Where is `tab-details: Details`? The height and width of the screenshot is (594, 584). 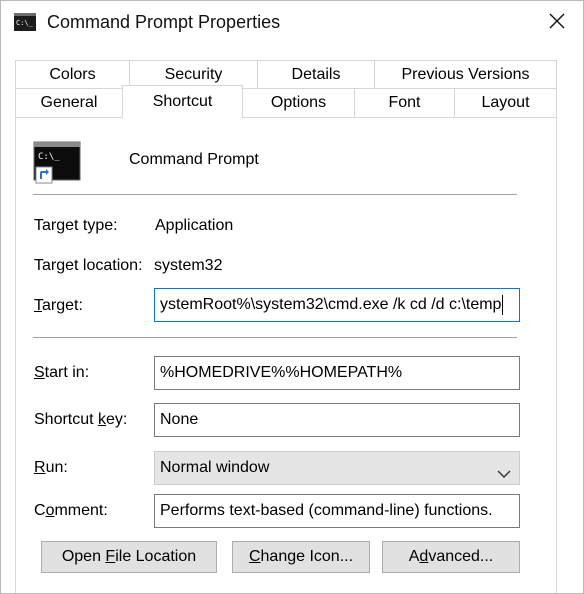 tab-details: Details is located at coordinates (316, 74).